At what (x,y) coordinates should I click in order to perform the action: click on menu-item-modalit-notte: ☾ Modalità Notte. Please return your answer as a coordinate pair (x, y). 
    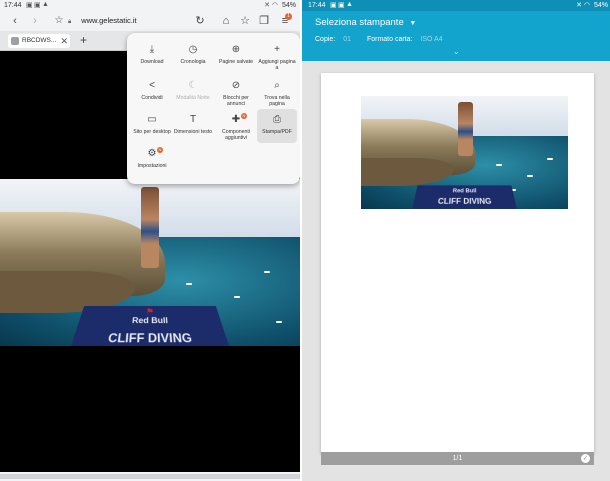
    Looking at the image, I should click on (193, 95).